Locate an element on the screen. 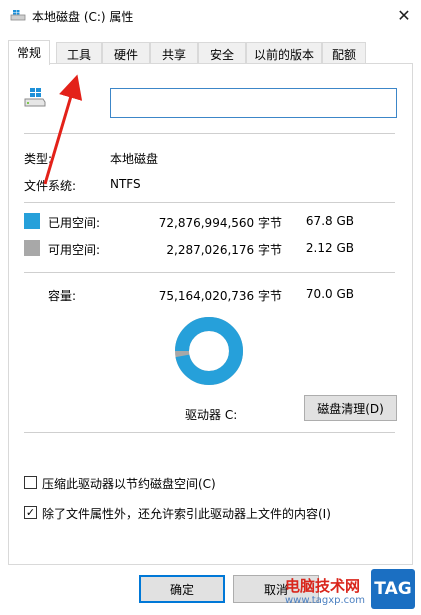 The image size is (421, 615). free-space-bytes: 2,287,026,176 字节 is located at coordinates (224, 250).